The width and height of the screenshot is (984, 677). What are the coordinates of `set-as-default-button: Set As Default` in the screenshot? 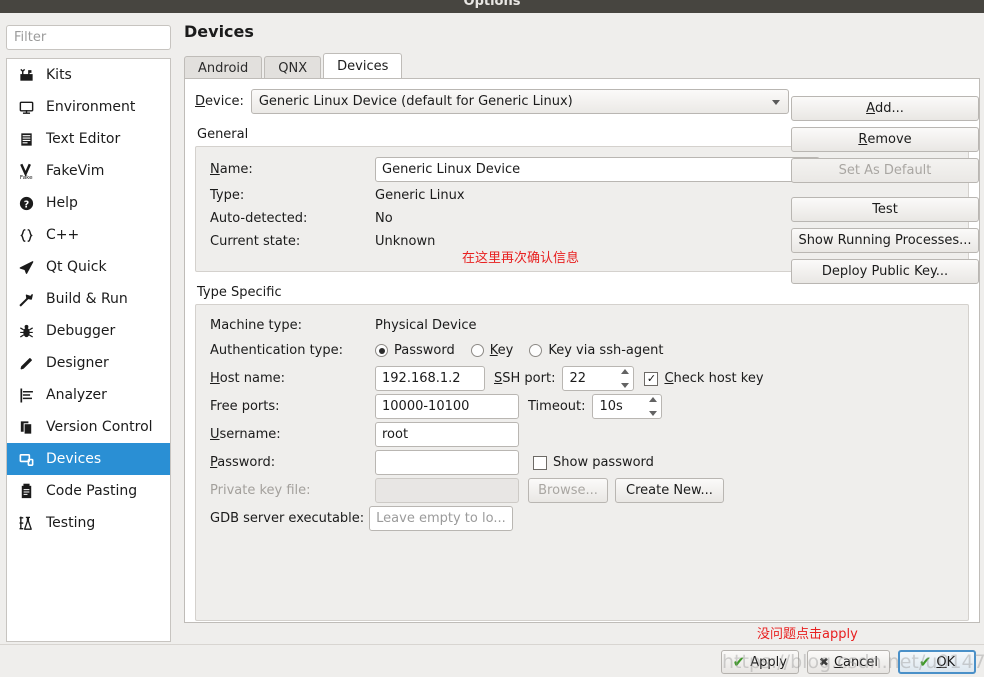 It's located at (885, 170).